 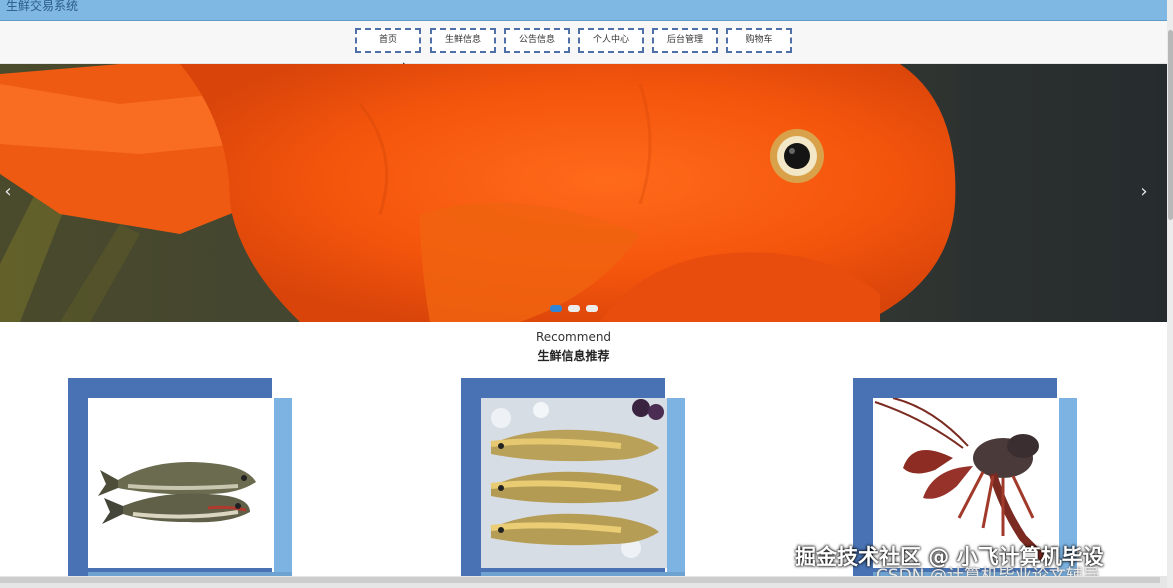 I want to click on product-image-carp, so click(x=181, y=483).